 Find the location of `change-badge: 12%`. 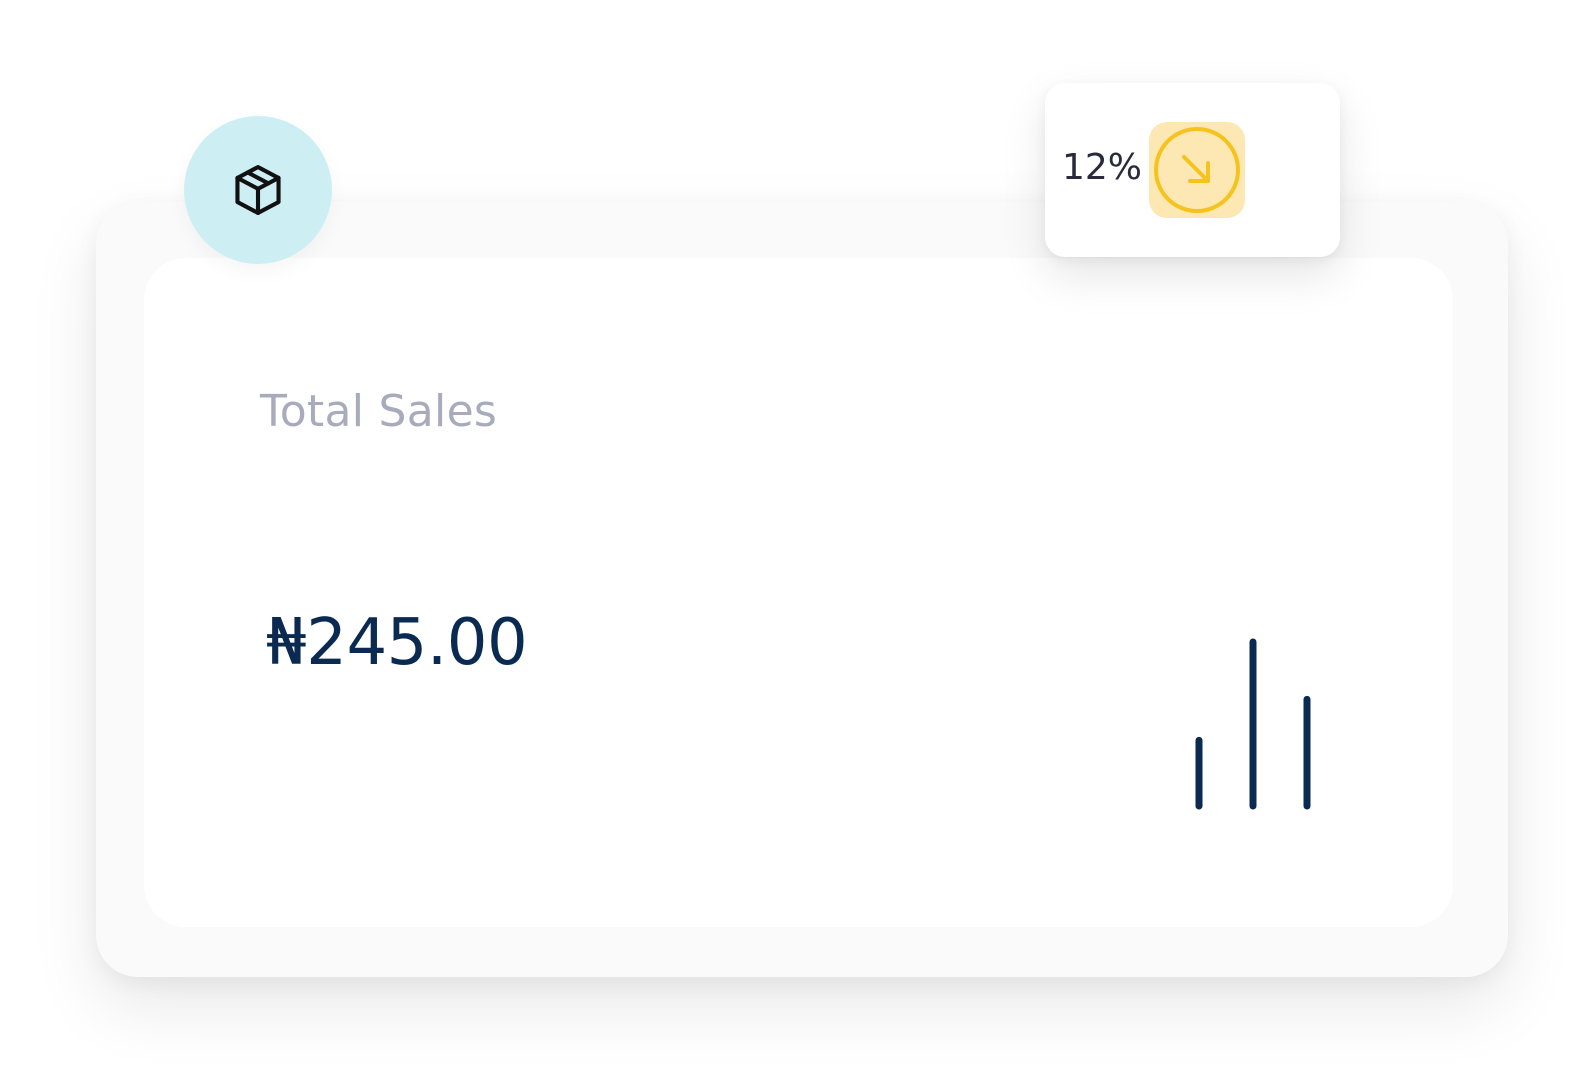

change-badge: 12% is located at coordinates (1192, 170).